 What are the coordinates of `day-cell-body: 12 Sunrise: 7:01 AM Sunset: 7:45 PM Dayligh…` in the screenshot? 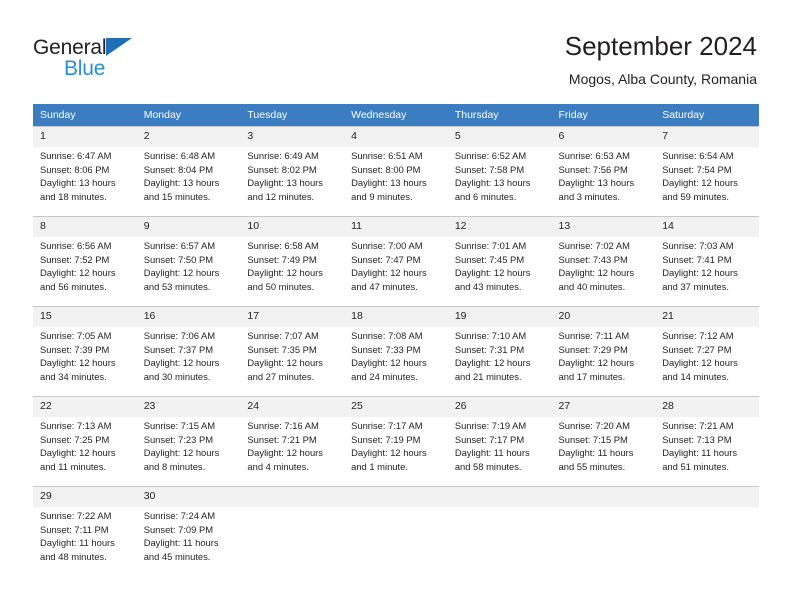 It's located at (499, 261).